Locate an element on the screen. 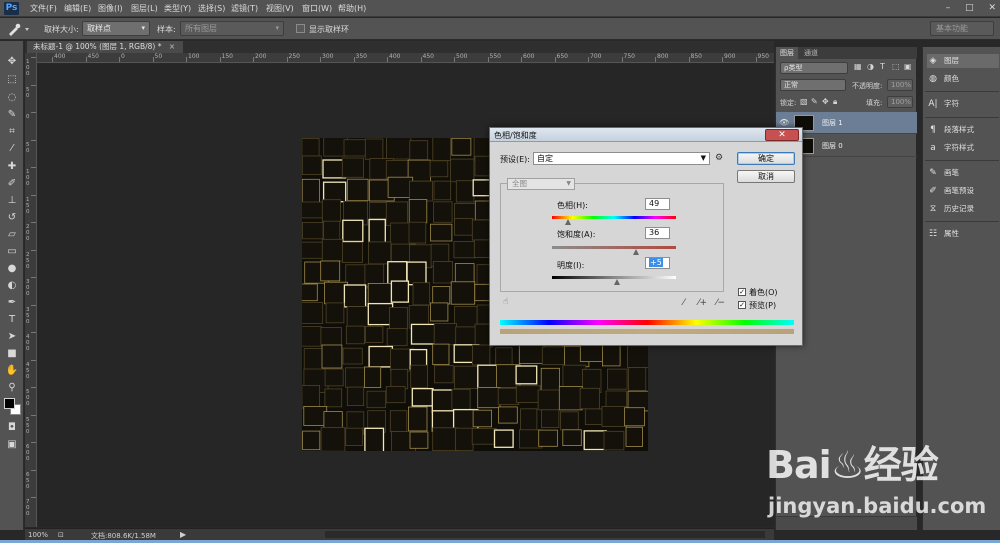 The height and width of the screenshot is (543, 1000). dock-item-character: A| 字符 is located at coordinates (963, 104).